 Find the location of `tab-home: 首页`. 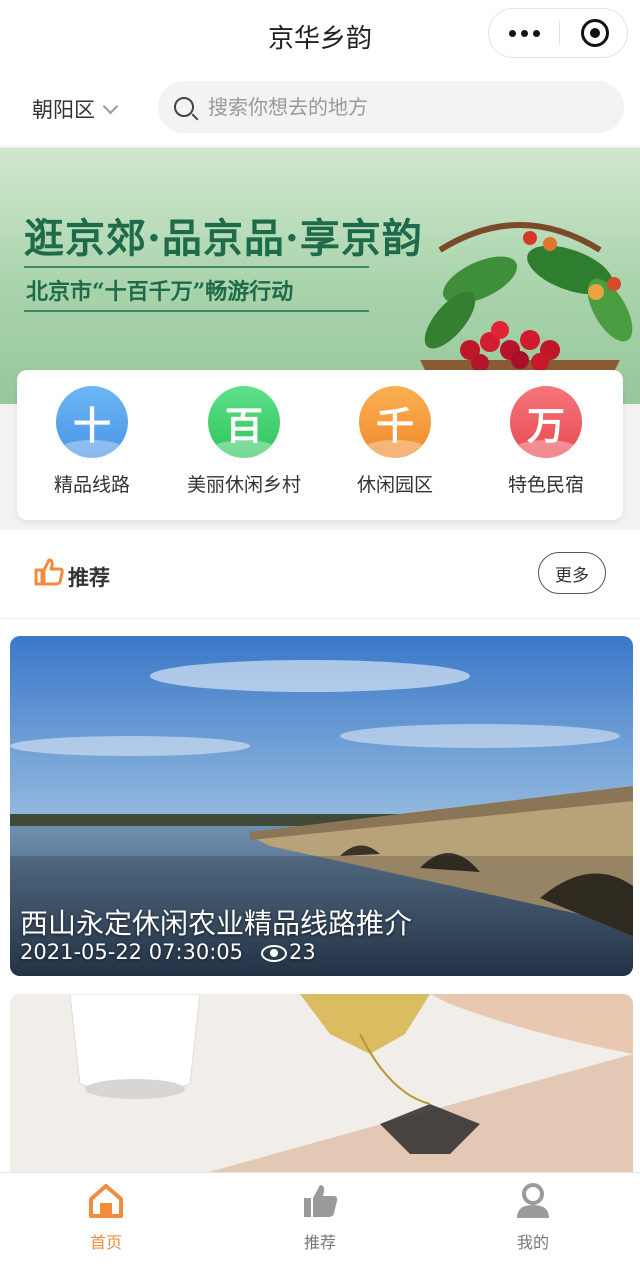

tab-home: 首页 is located at coordinates (106, 1217).